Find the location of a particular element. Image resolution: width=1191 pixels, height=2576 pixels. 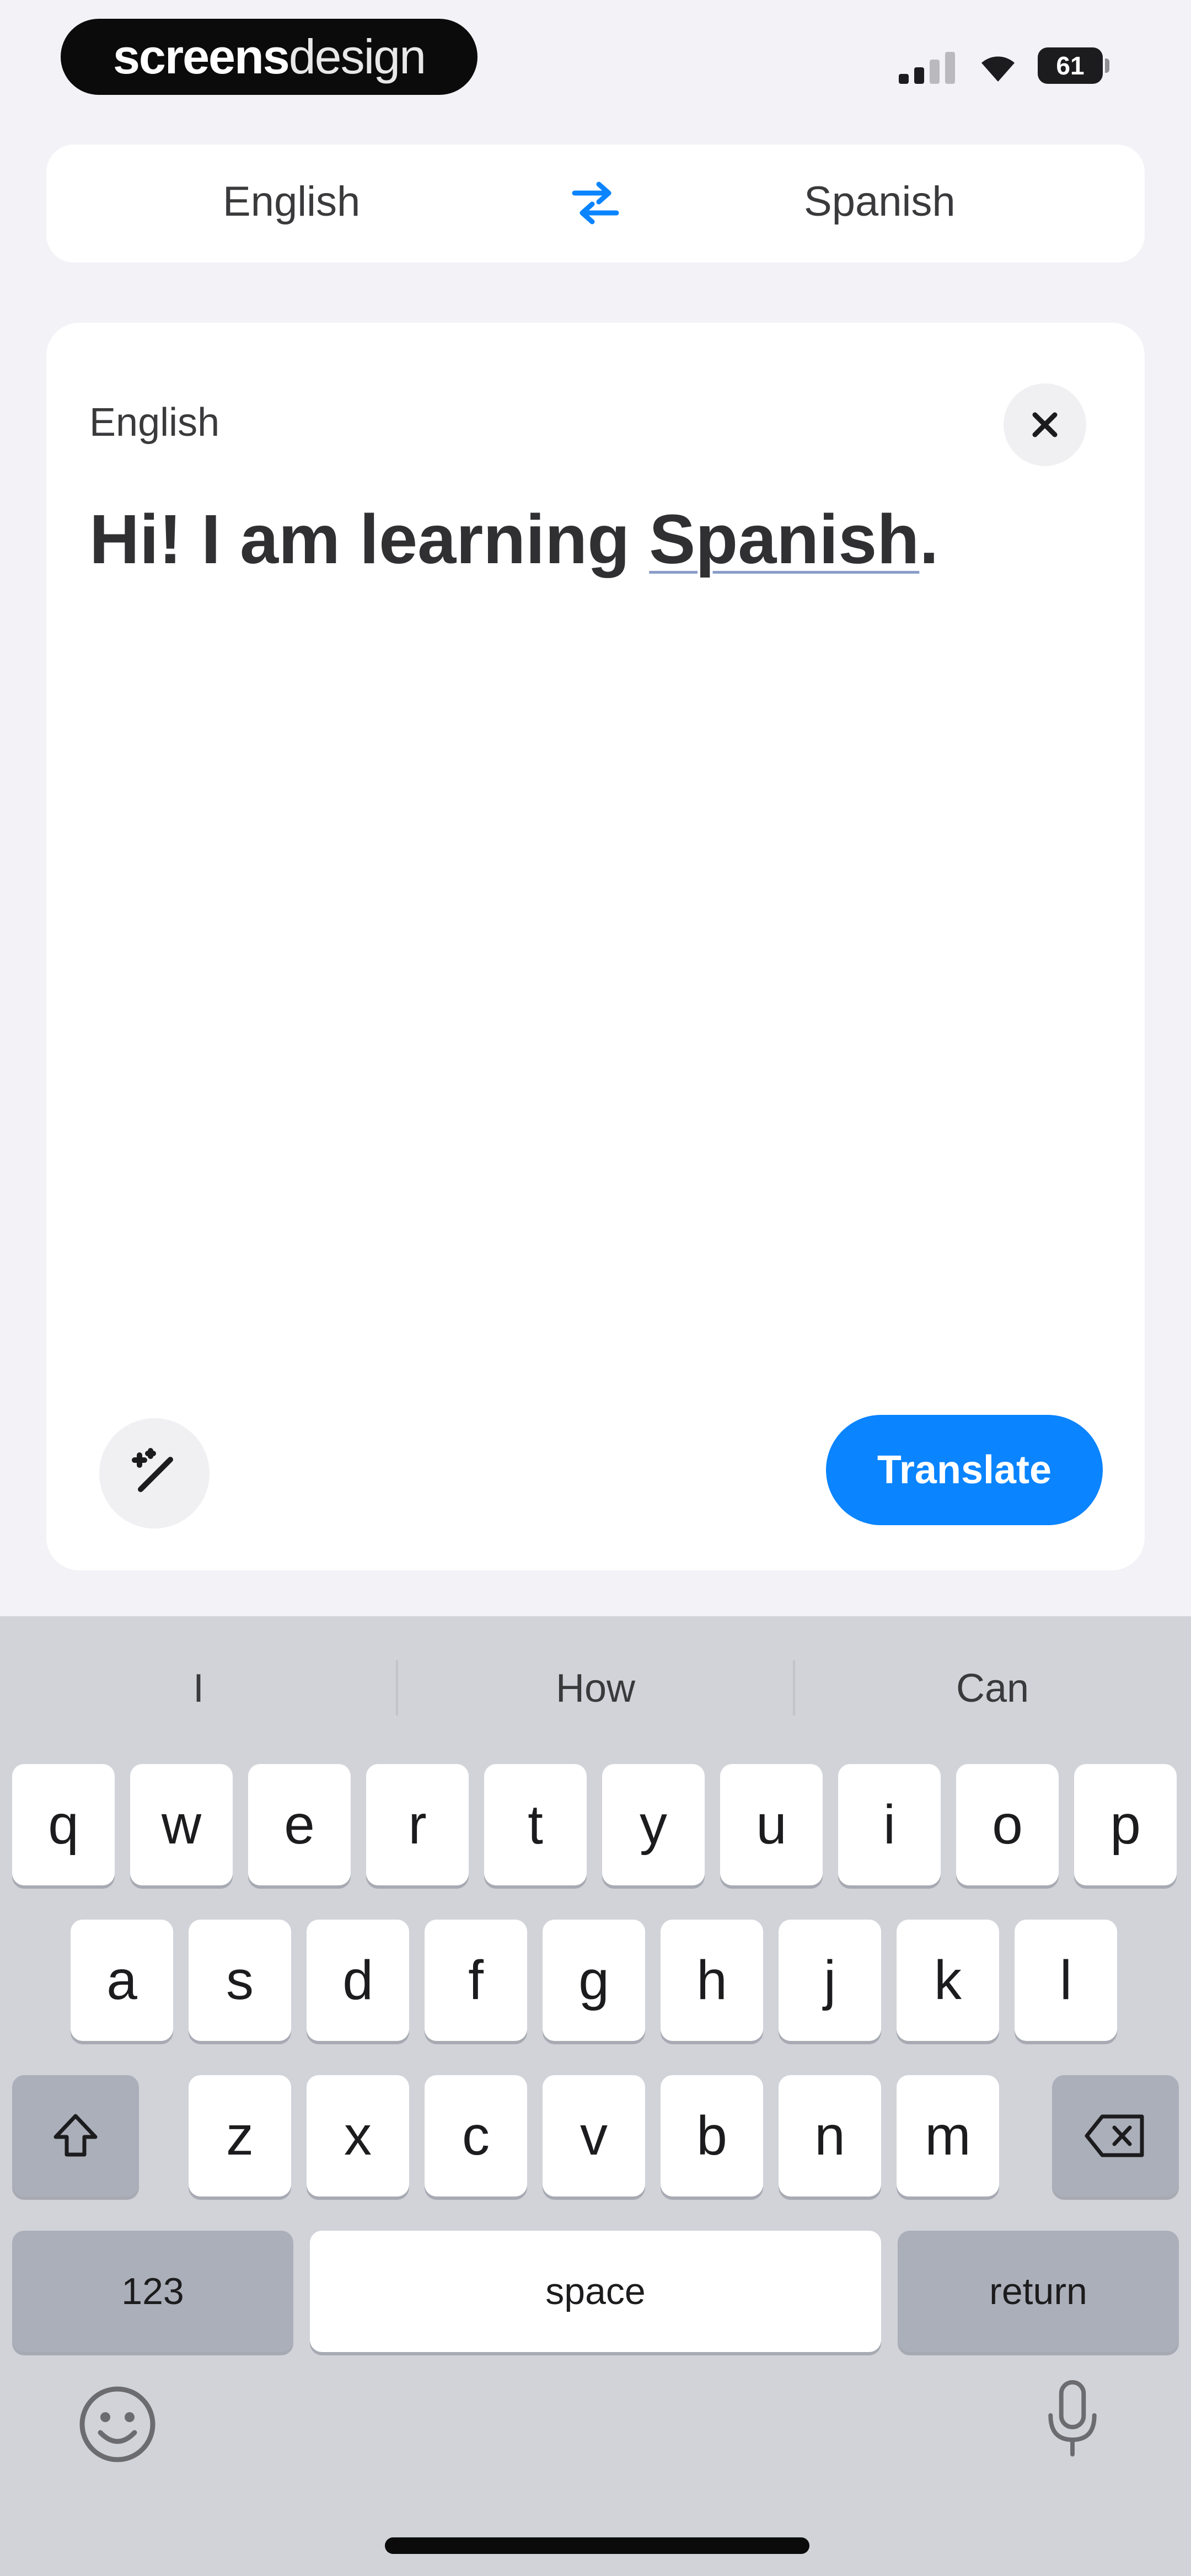

key-l: l is located at coordinates (1066, 1980).